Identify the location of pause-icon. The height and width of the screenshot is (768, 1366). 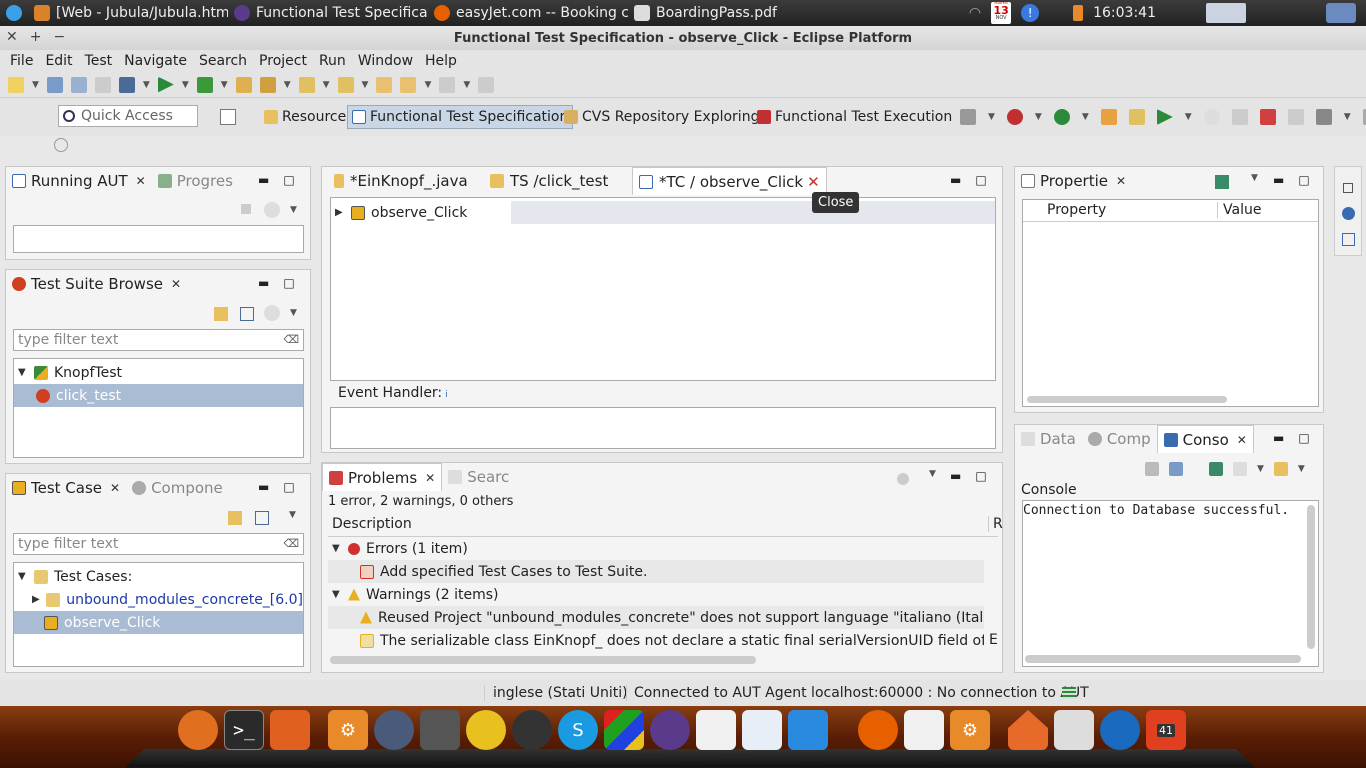
(1211, 117).